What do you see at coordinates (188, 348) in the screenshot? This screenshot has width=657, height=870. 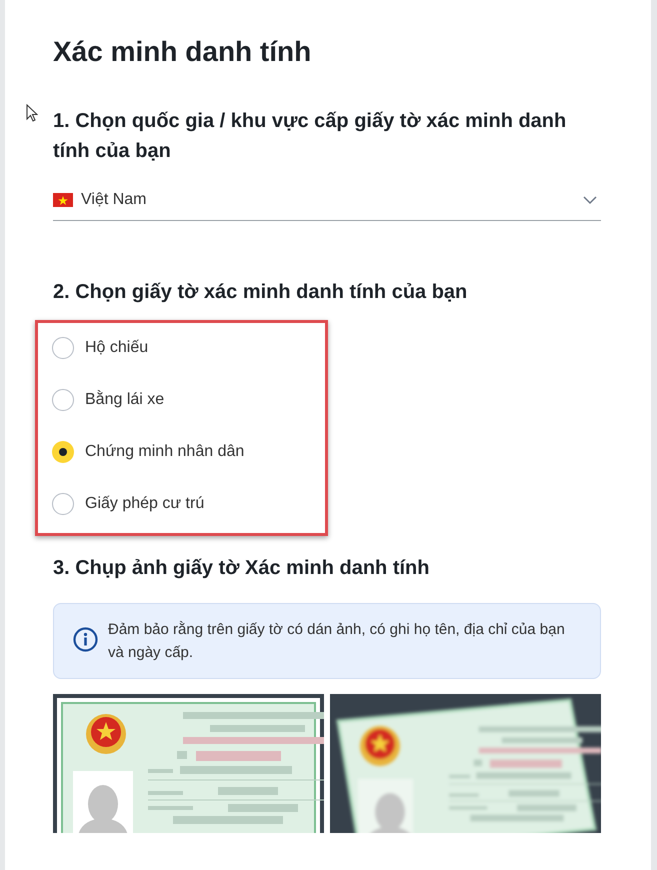 I see `radio-option: Hộ chiếu` at bounding box center [188, 348].